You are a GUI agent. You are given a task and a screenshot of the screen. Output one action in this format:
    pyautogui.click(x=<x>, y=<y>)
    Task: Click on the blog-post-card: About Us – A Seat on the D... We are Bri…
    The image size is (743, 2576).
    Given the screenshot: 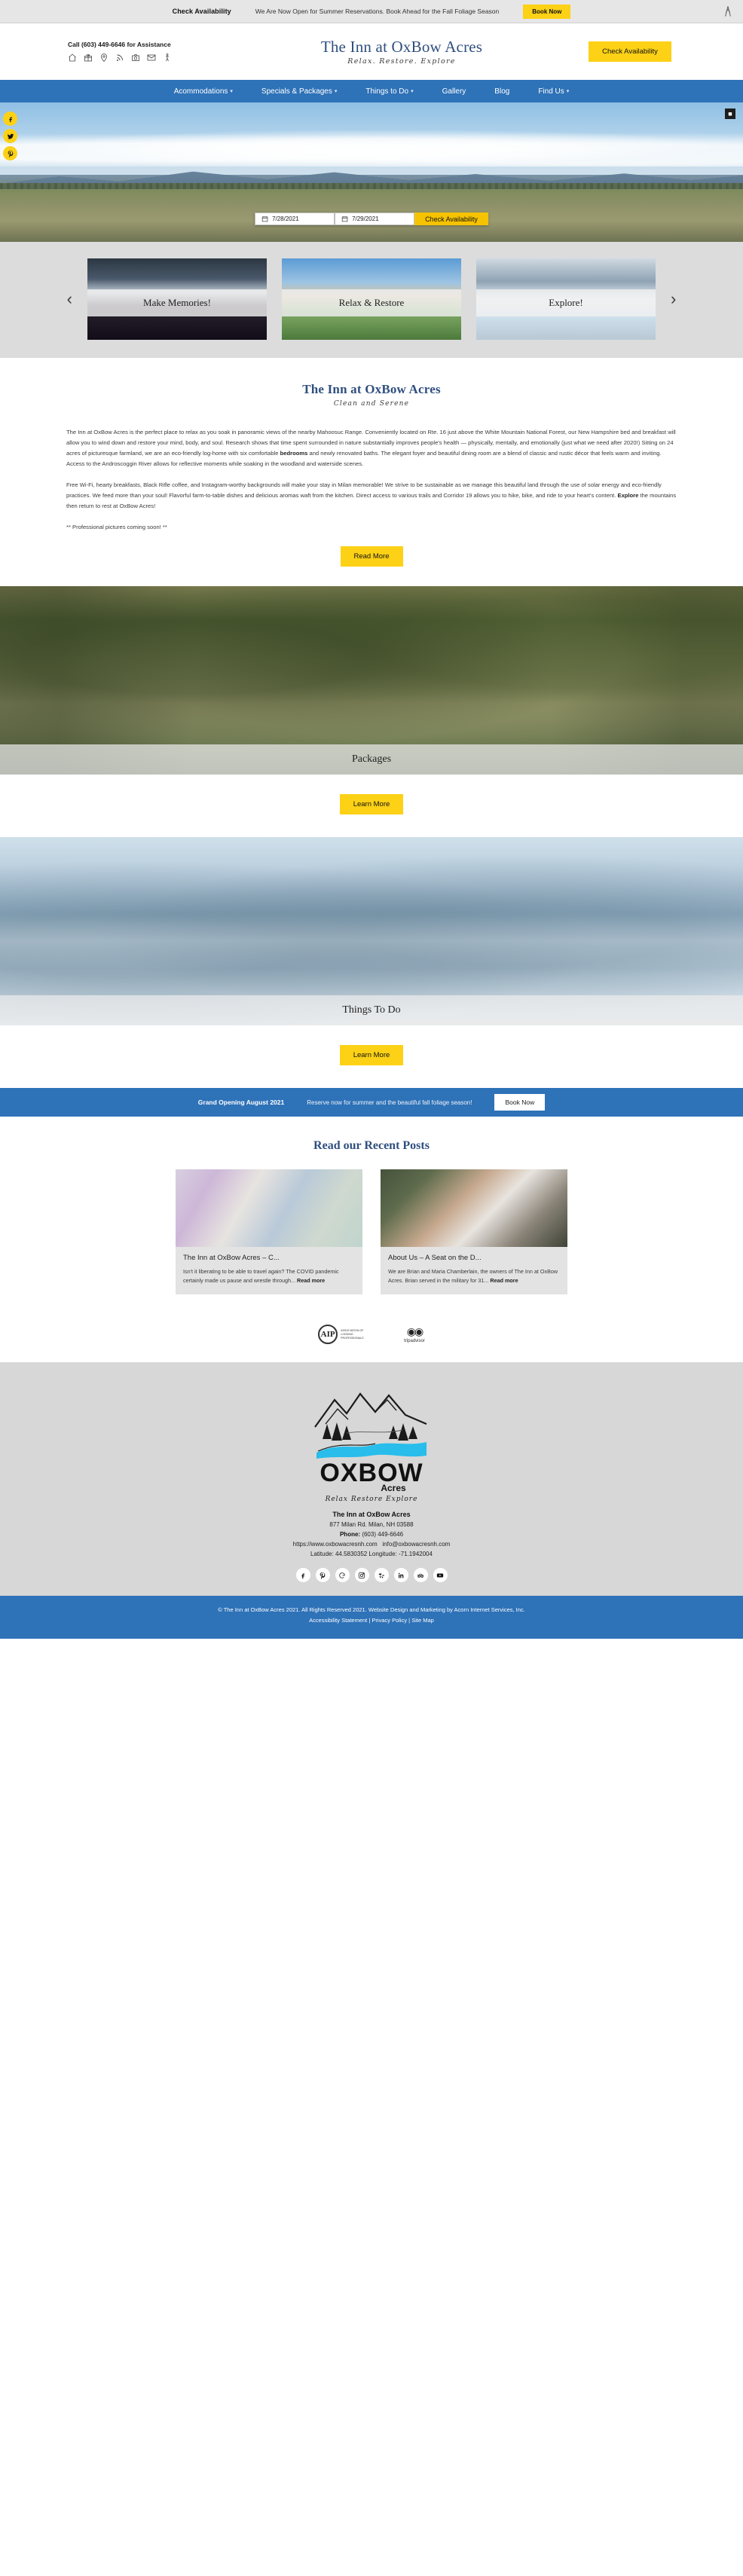 What is the action you would take?
    pyautogui.click(x=474, y=1232)
    